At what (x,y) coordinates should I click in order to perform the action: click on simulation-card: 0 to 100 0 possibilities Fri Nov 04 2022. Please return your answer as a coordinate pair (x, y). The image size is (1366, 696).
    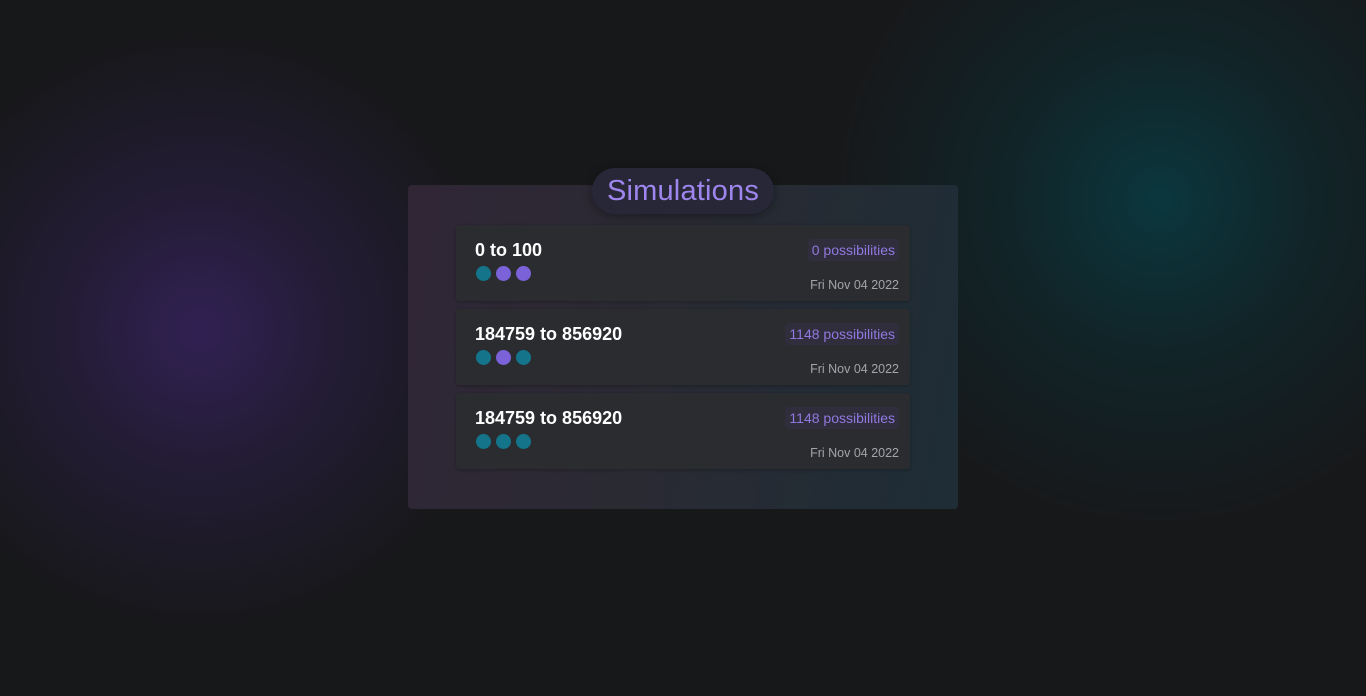
    Looking at the image, I should click on (683, 263).